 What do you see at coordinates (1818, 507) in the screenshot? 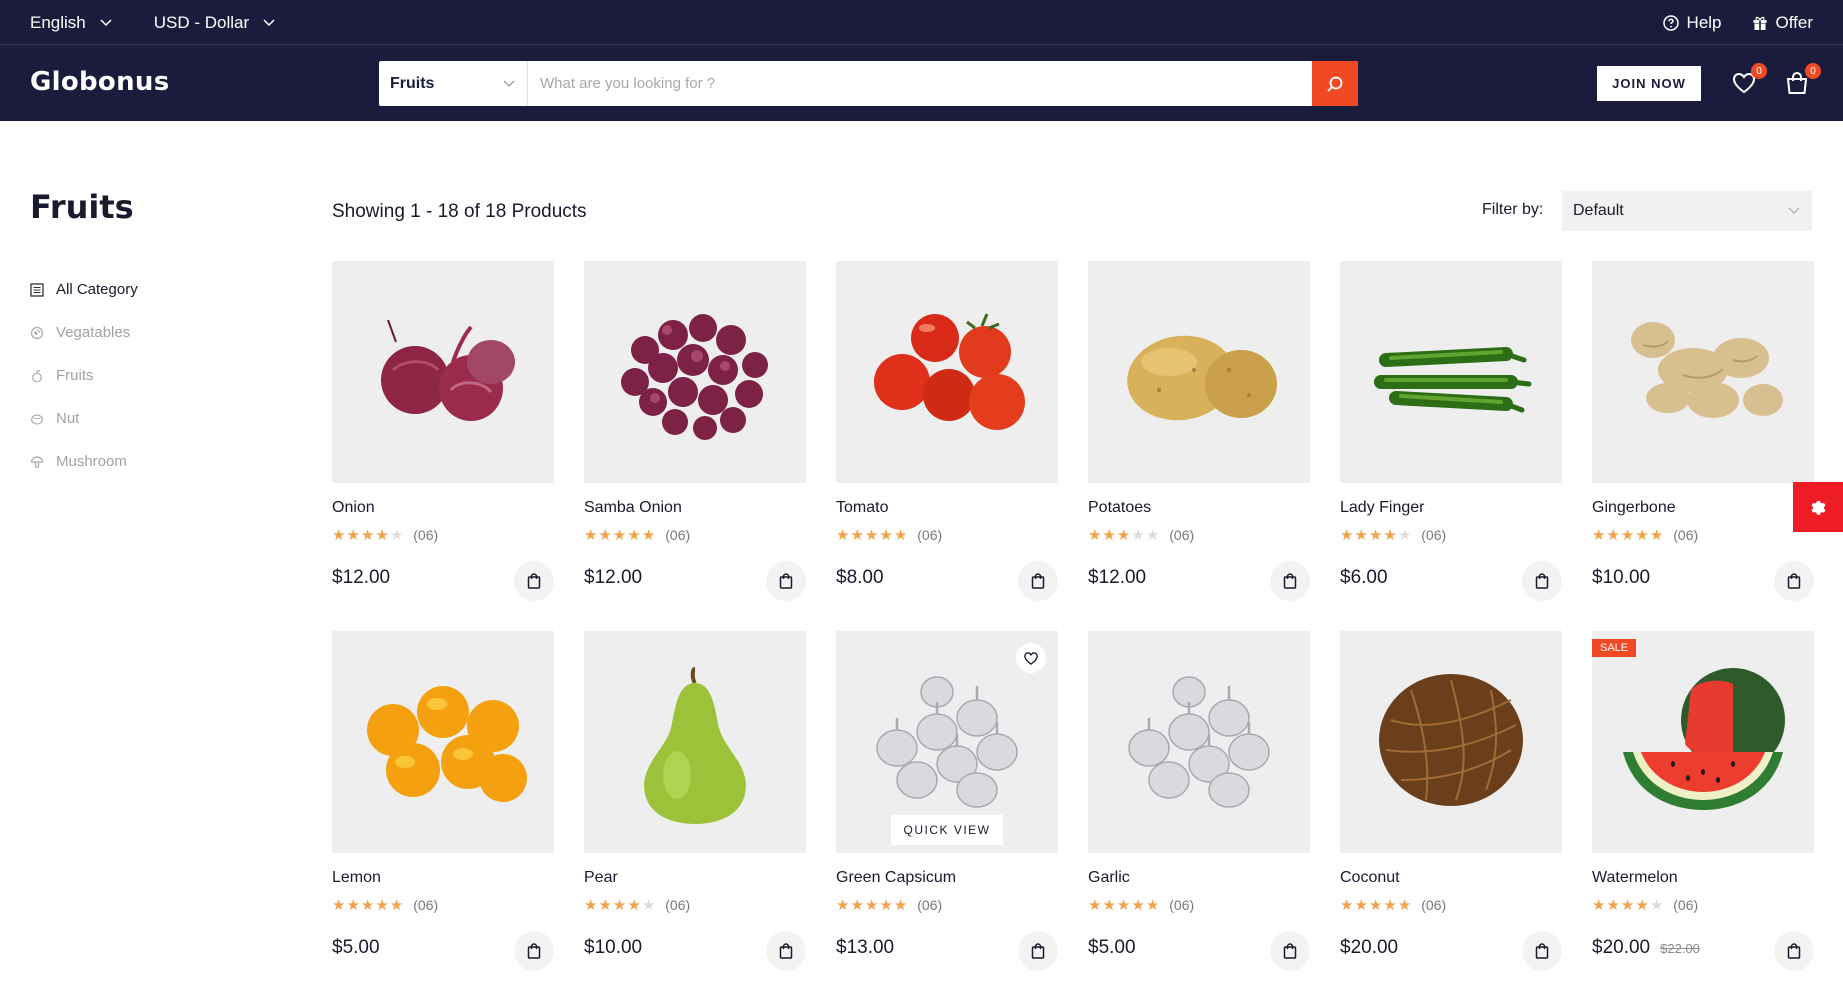
I see `settings-button` at bounding box center [1818, 507].